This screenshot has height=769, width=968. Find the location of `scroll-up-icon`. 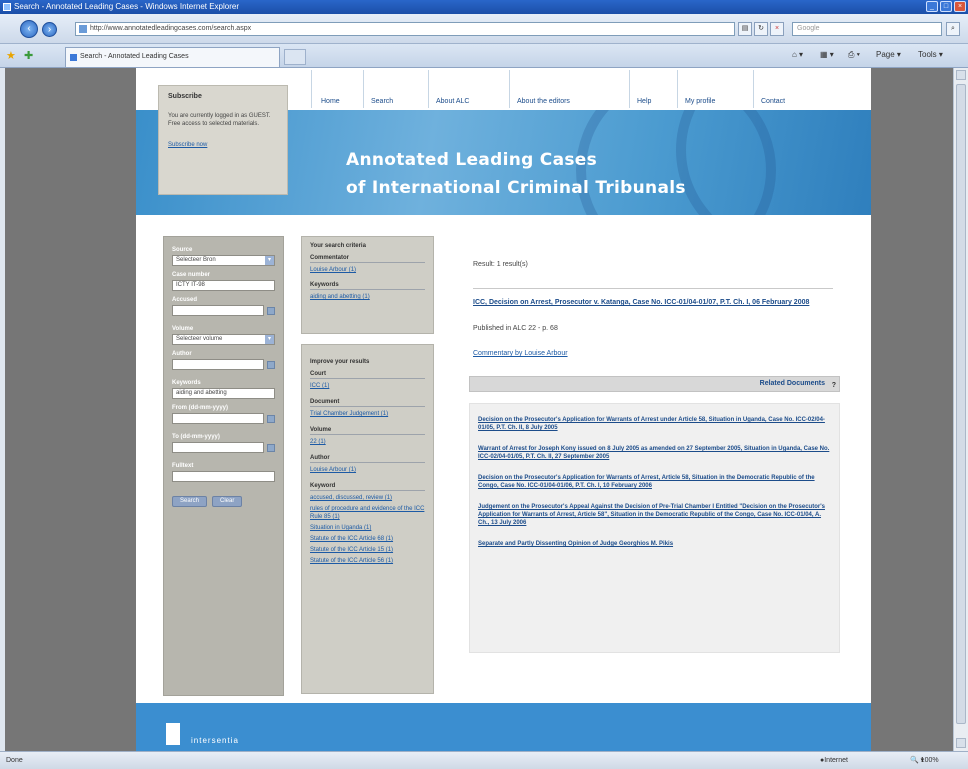

scroll-up-icon is located at coordinates (961, 75).